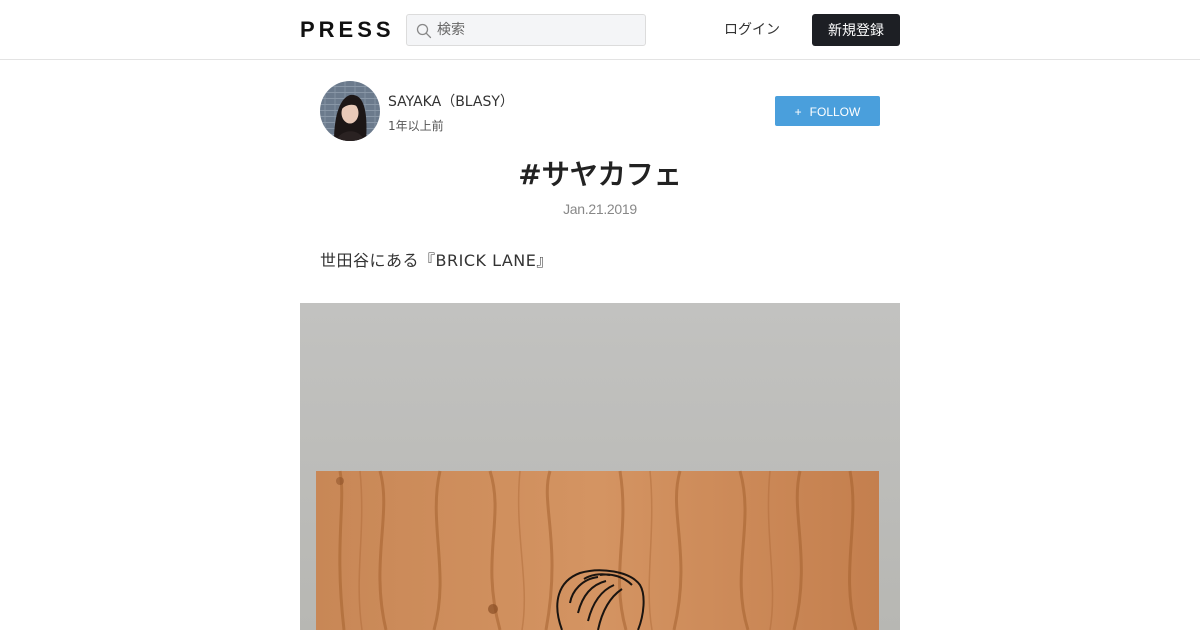 The height and width of the screenshot is (630, 1200). I want to click on site-logo: PRESS, so click(347, 30).